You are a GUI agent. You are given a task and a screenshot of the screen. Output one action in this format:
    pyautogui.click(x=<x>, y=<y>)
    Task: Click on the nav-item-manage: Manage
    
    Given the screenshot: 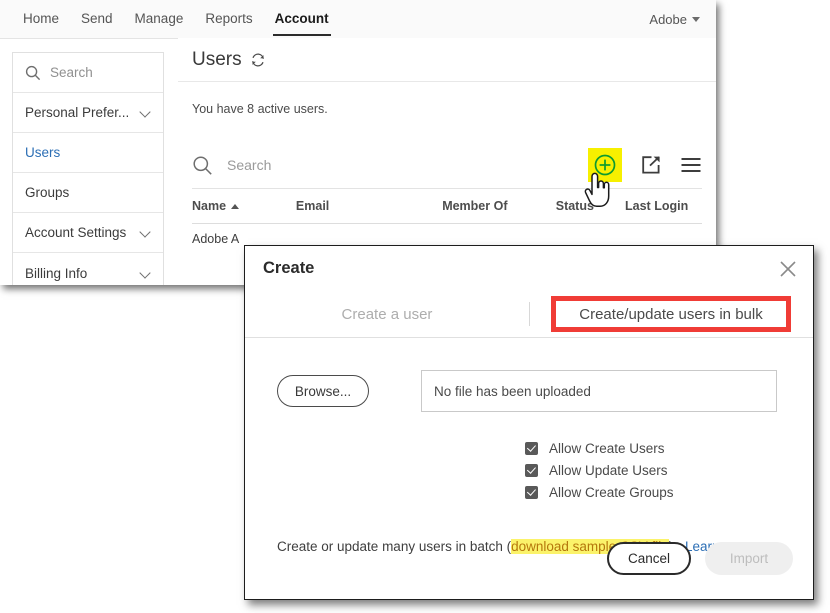 What is the action you would take?
    pyautogui.click(x=159, y=19)
    